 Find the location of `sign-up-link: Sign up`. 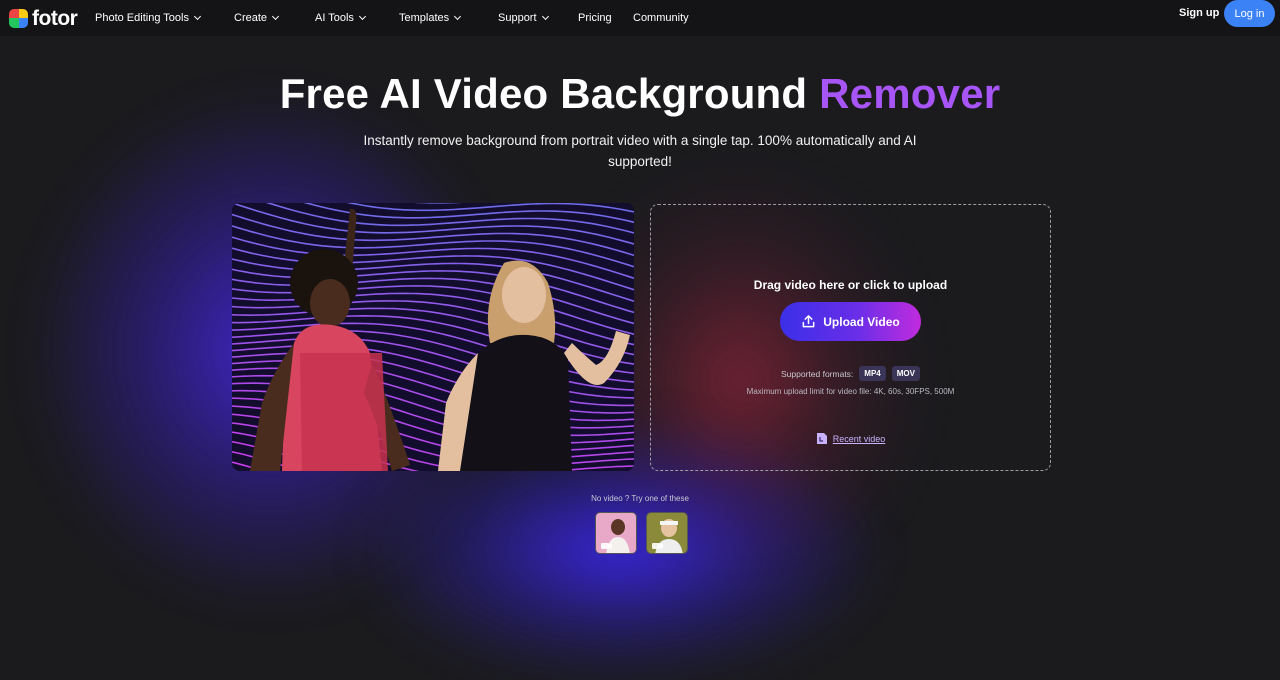

sign-up-link: Sign up is located at coordinates (1199, 13).